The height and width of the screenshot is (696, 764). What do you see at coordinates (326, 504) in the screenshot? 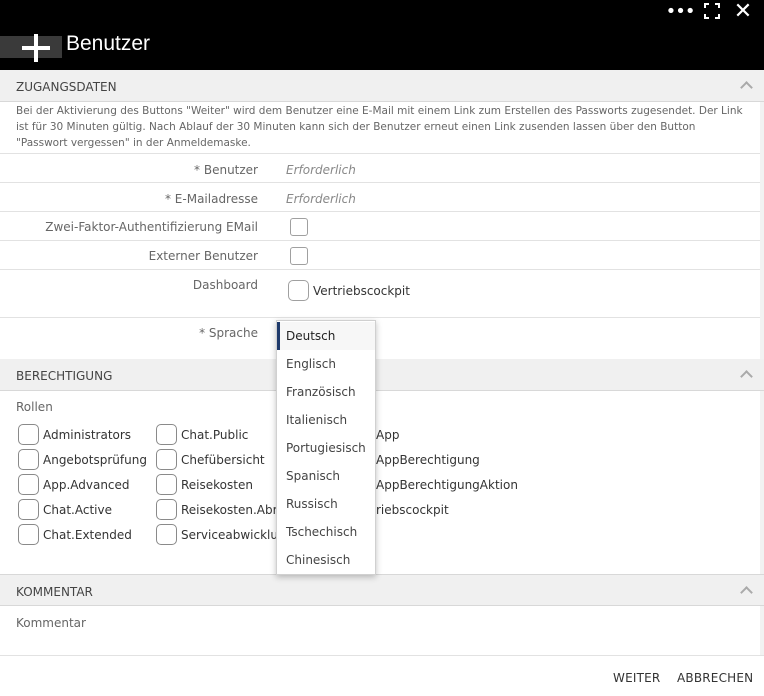
I see `dropdown-option: Russisch` at bounding box center [326, 504].